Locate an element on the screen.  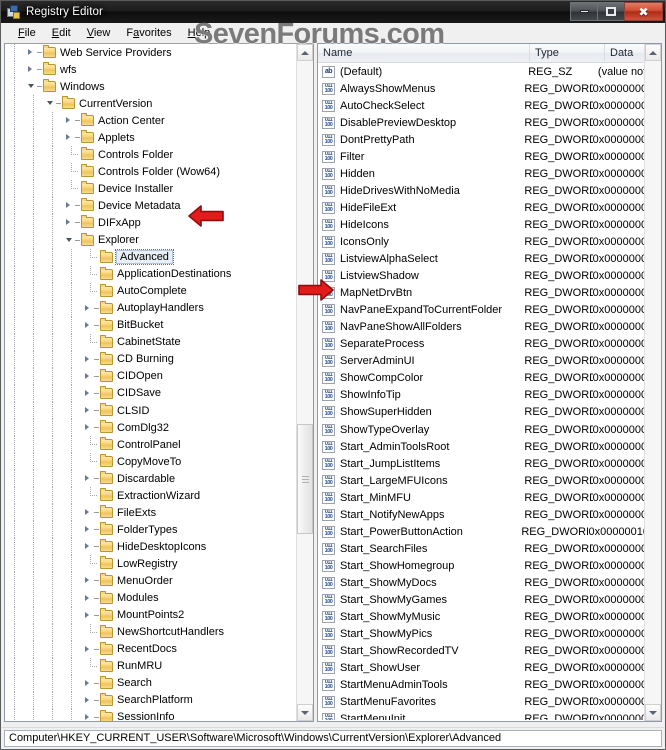
values-vertical-scrollbar is located at coordinates (652, 382).